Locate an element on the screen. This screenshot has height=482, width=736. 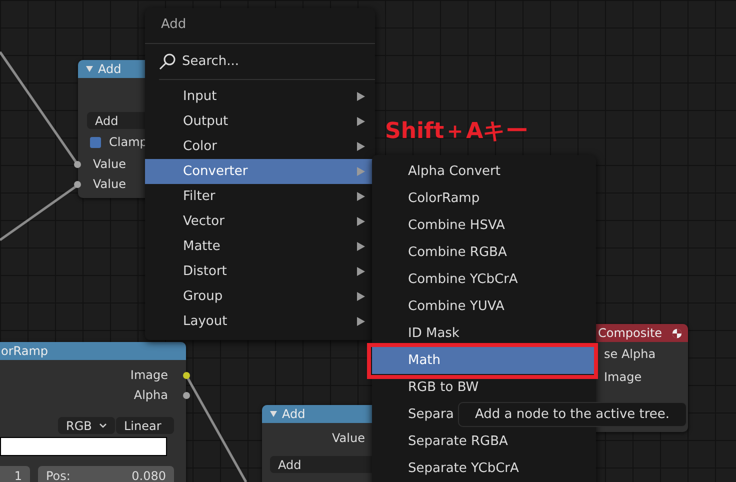
tooltip: Add a node to the active tree. is located at coordinates (572, 414).